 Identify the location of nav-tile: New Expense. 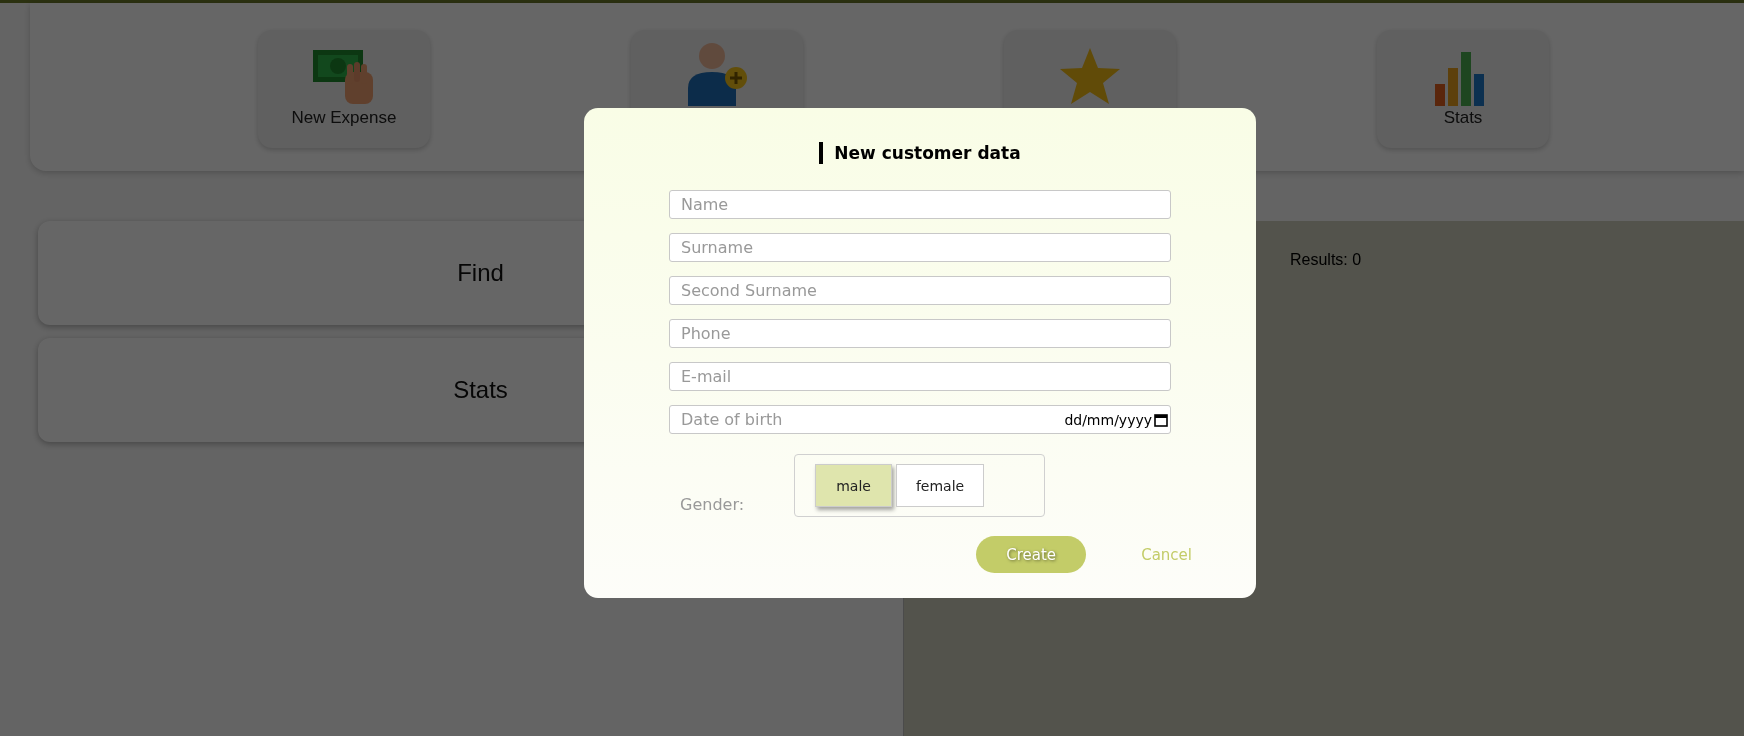
(344, 89).